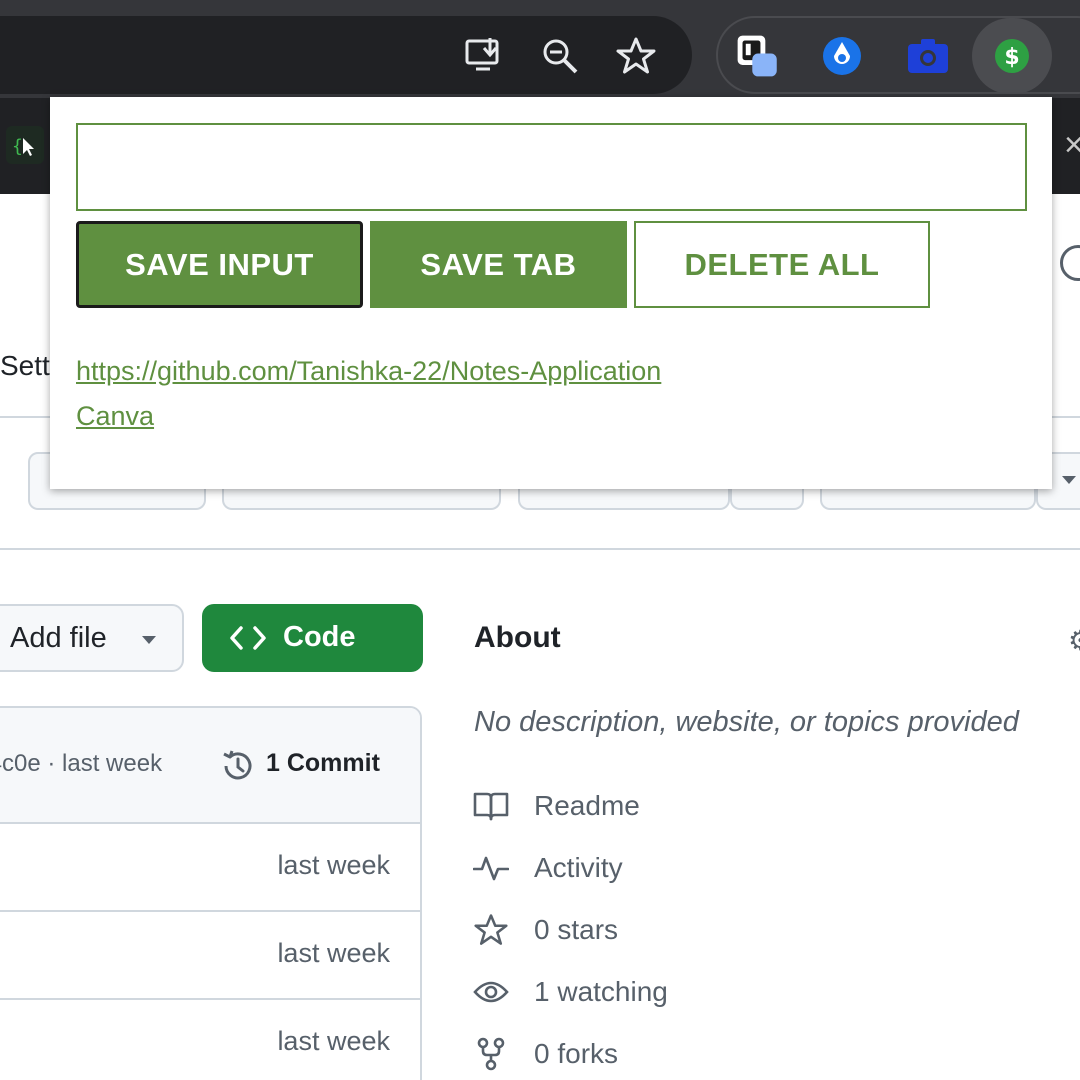  I want to click on save-tab-button: SAVE TAB, so click(498, 264).